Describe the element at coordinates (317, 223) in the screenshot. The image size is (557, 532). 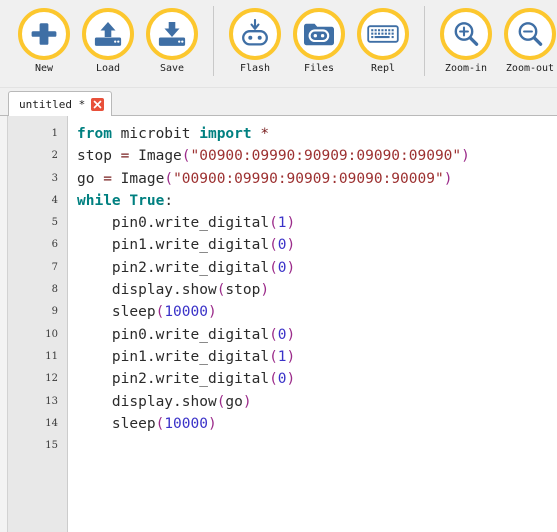
I see `code-line: pin0.write_digital(1)` at that location.